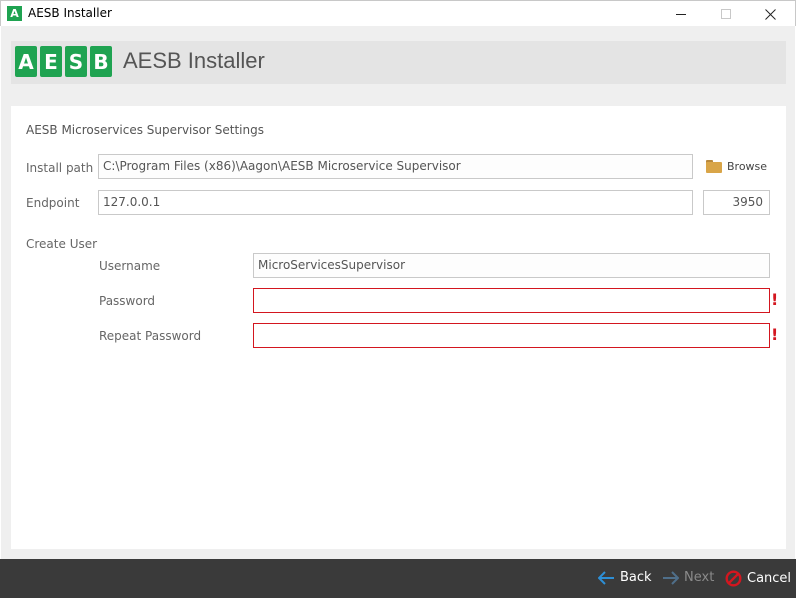 The height and width of the screenshot is (598, 796). I want to click on header-title: AESB Installer, so click(194, 60).